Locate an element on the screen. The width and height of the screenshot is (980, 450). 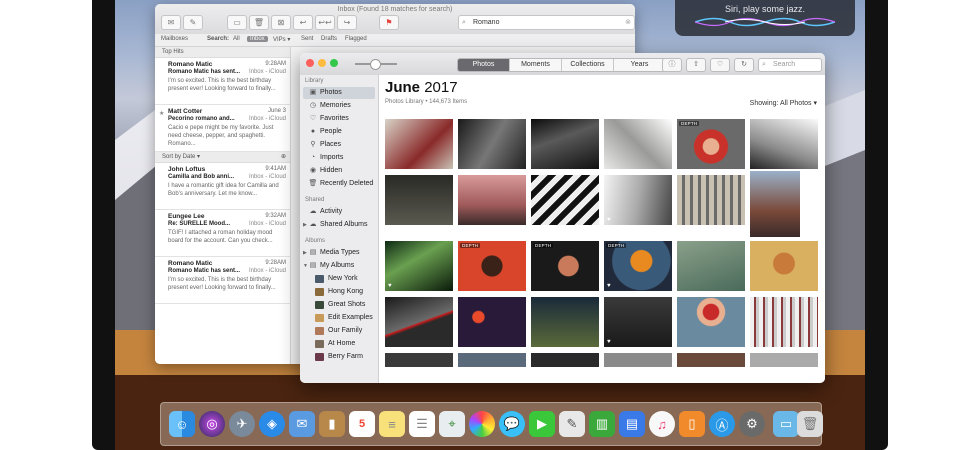
facetime-icon: ▶ is located at coordinates (542, 424).